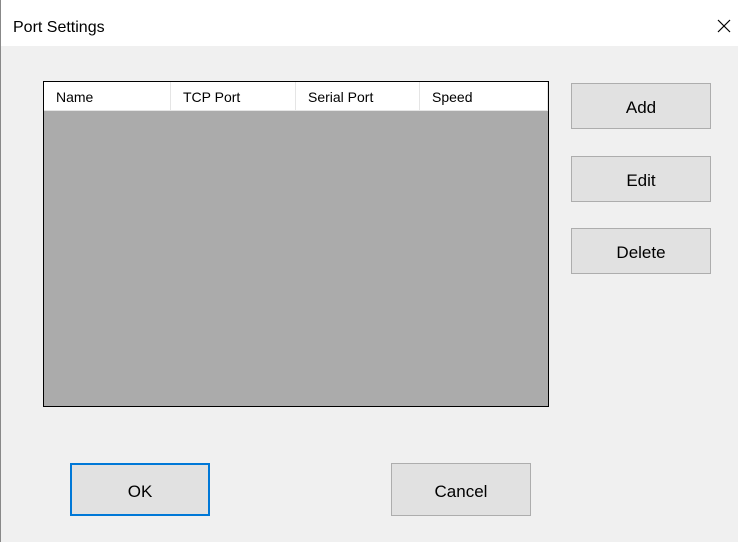 This screenshot has height=542, width=738. What do you see at coordinates (107, 96) in the screenshot?
I see `column-header-name: Name` at bounding box center [107, 96].